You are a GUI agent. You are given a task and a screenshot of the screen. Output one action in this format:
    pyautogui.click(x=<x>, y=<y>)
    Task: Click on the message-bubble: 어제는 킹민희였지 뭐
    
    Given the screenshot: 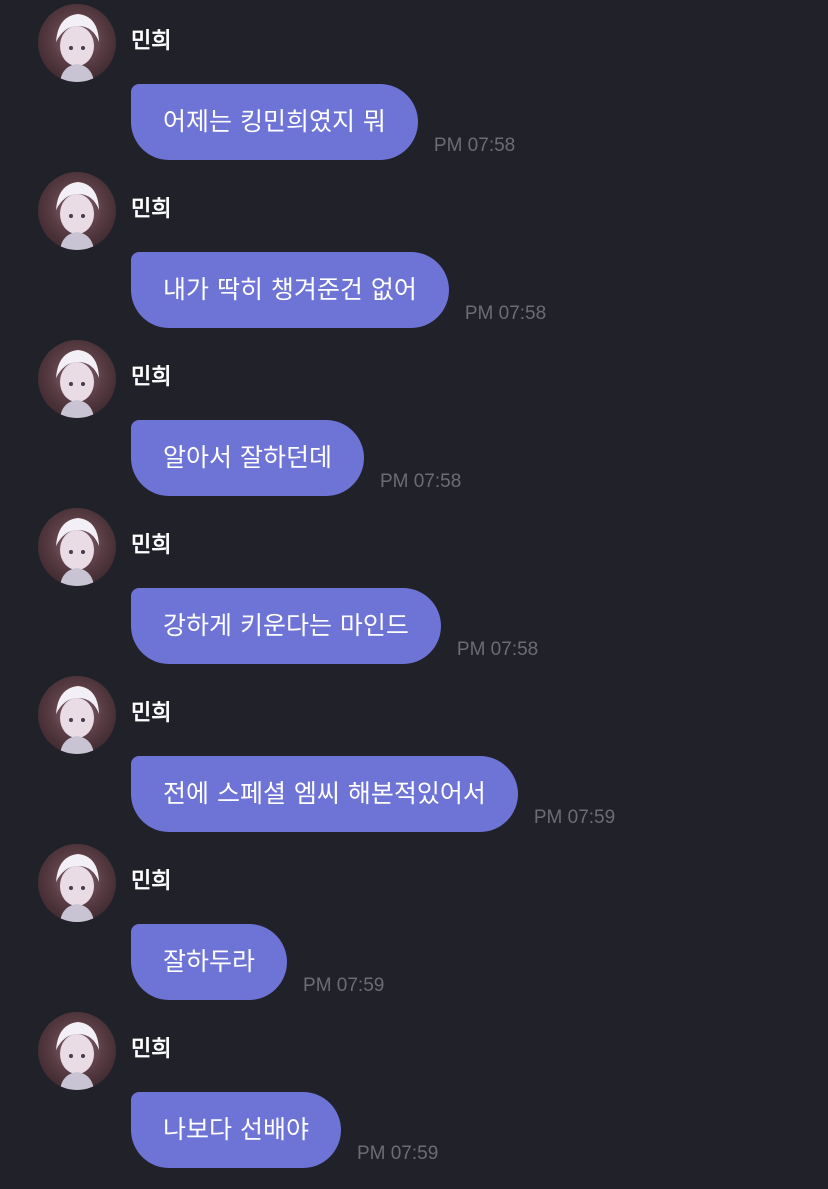 What is the action you would take?
    pyautogui.click(x=274, y=122)
    